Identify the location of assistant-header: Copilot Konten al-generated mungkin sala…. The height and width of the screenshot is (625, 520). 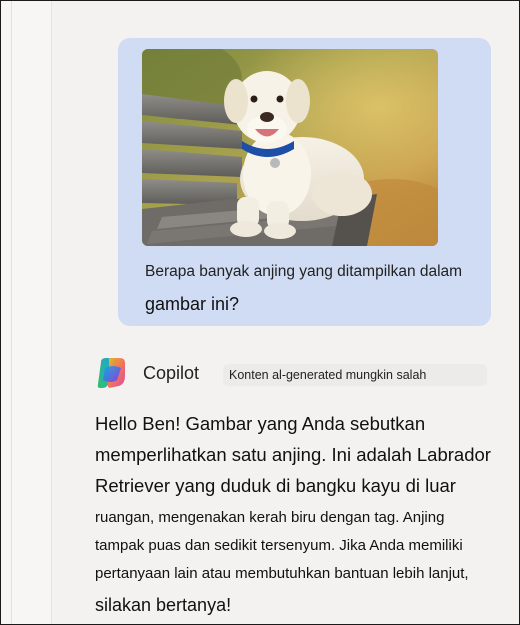
(295, 373).